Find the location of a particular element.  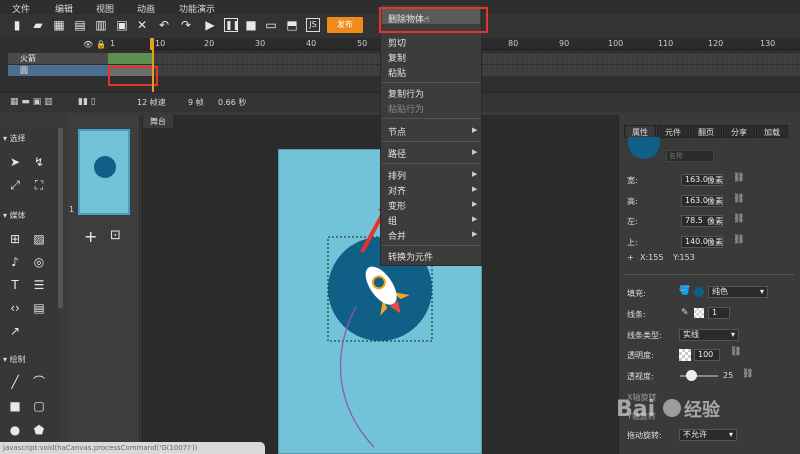

cut-icon: ▥ is located at coordinates (101, 25).